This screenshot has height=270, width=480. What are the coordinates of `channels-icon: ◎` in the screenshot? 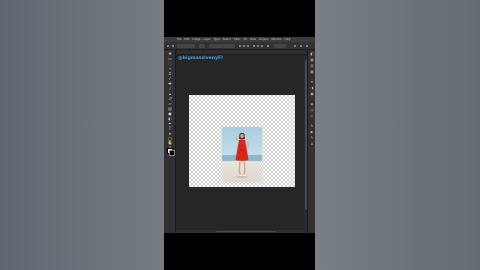 It's located at (312, 110).